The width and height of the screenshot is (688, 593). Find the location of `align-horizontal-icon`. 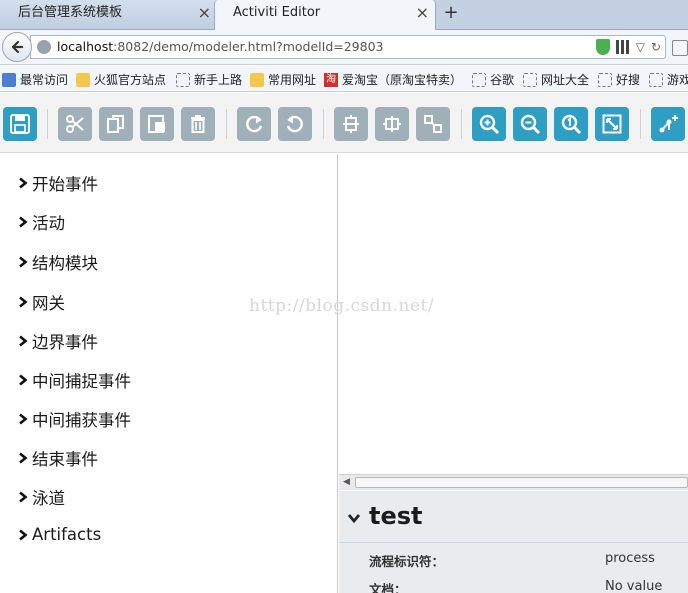

align-horizontal-icon is located at coordinates (392, 124).